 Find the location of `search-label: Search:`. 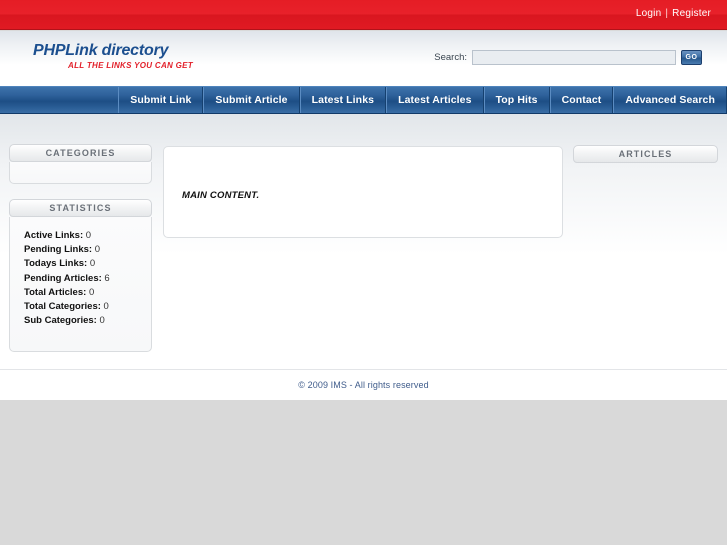

search-label: Search: is located at coordinates (450, 57).